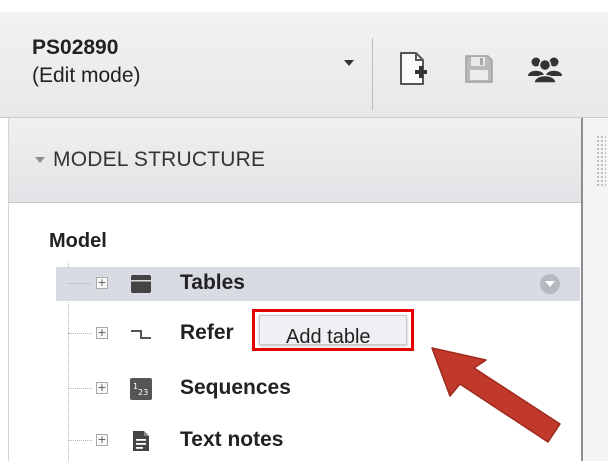 The image size is (608, 461). Describe the element at coordinates (207, 332) in the screenshot. I see `tree-item-label: Refer` at that location.